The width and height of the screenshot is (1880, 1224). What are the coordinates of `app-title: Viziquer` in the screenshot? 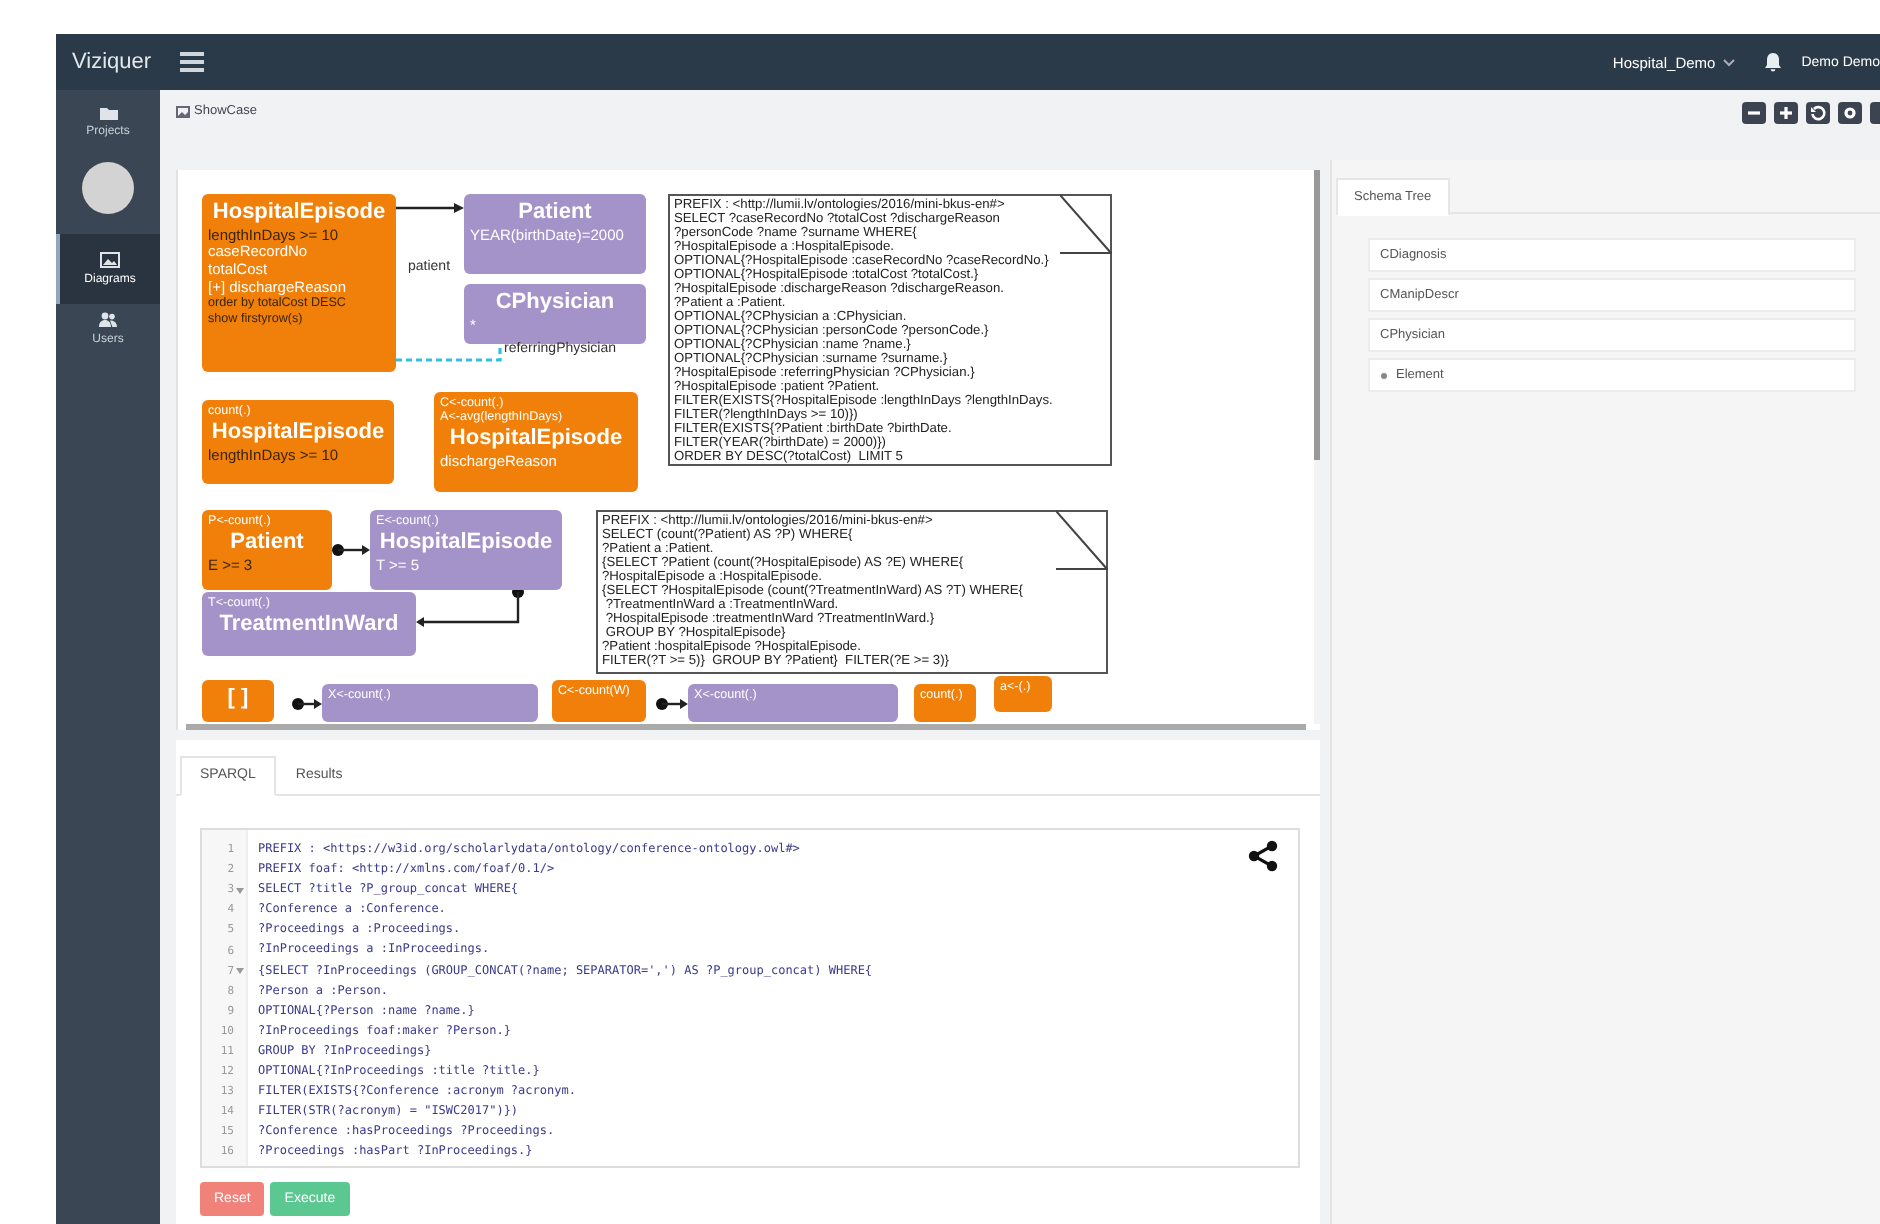 It's located at (112, 62).